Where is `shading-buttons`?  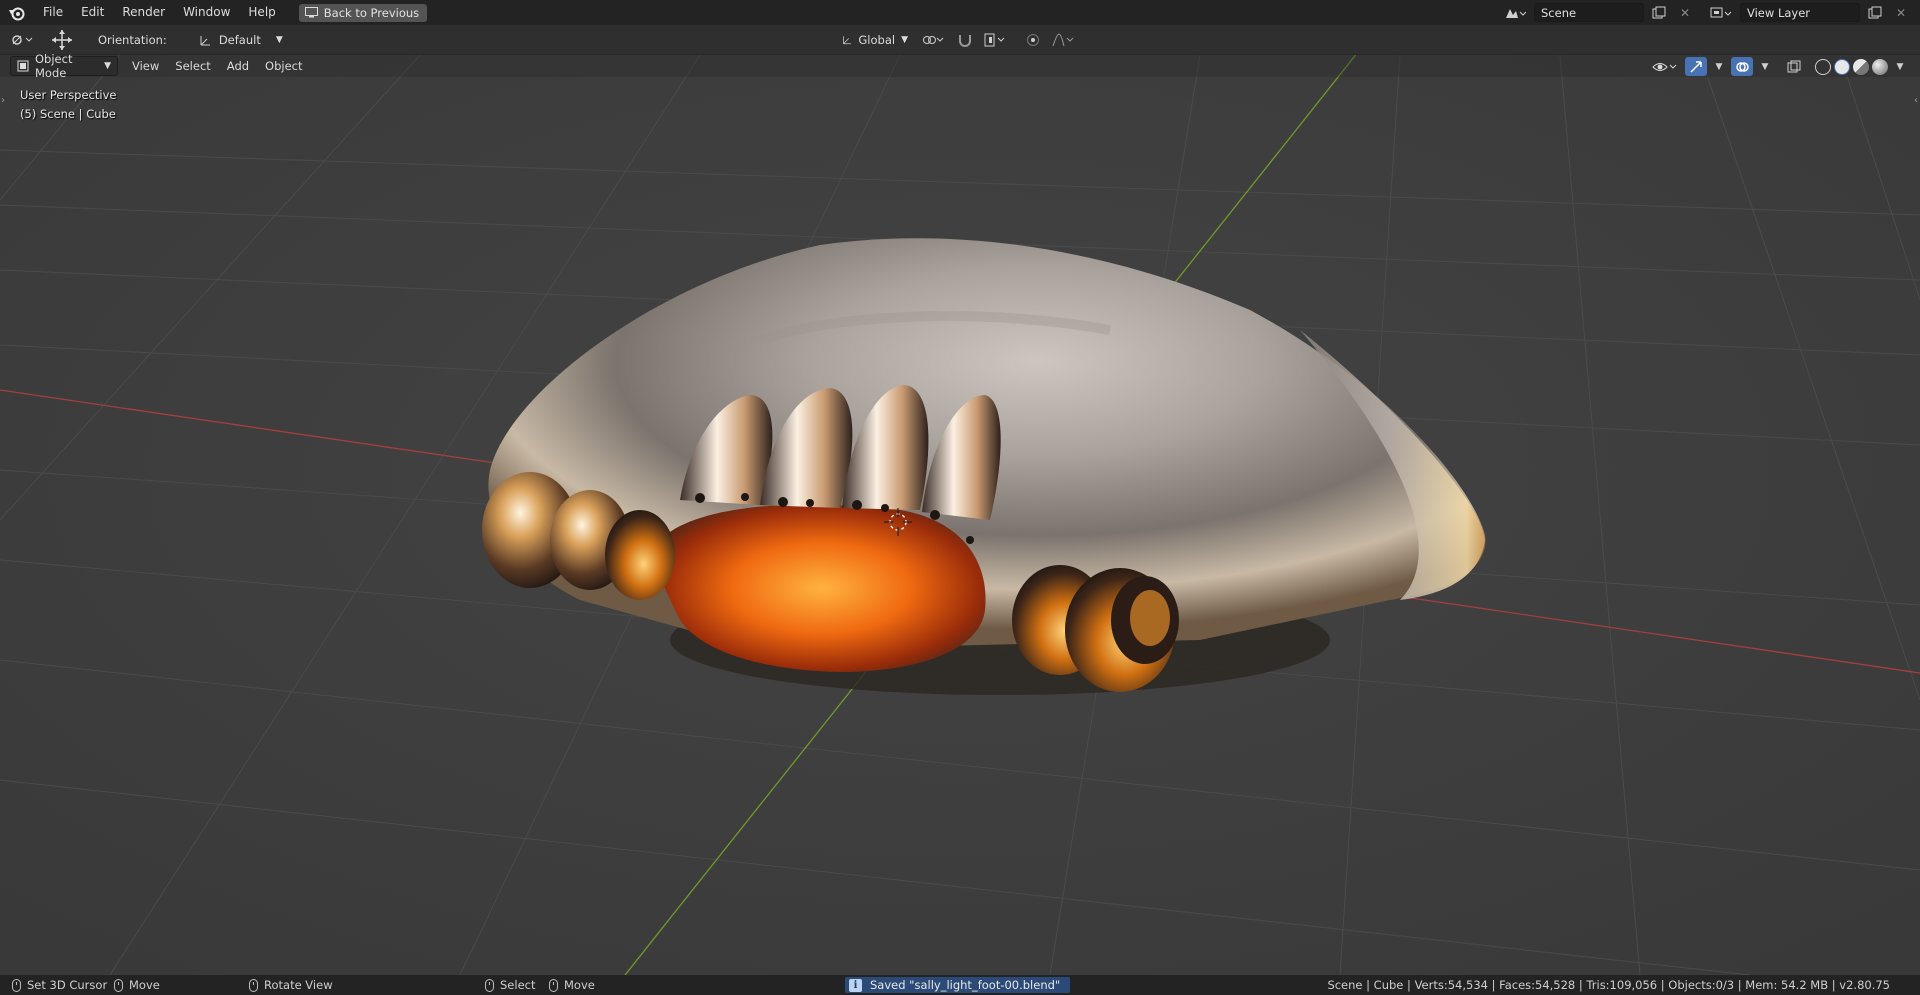 shading-buttons is located at coordinates (1851, 66).